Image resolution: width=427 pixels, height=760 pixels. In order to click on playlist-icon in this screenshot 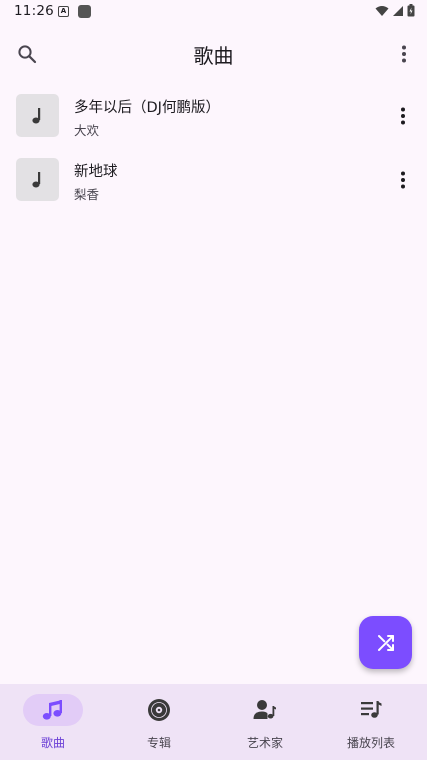, I will do `click(371, 709)`.